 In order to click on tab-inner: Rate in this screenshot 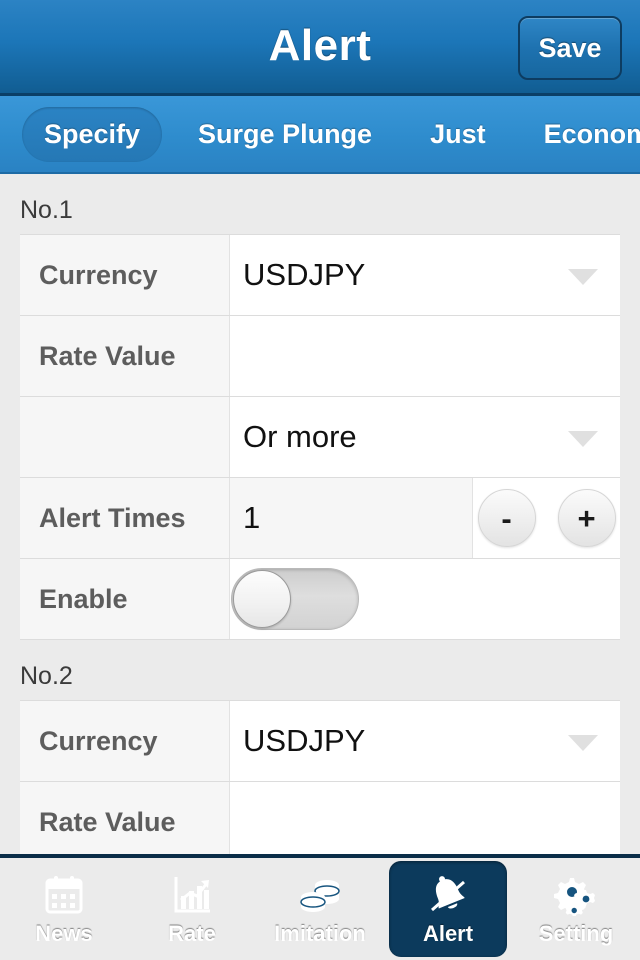, I will do `click(192, 909)`.